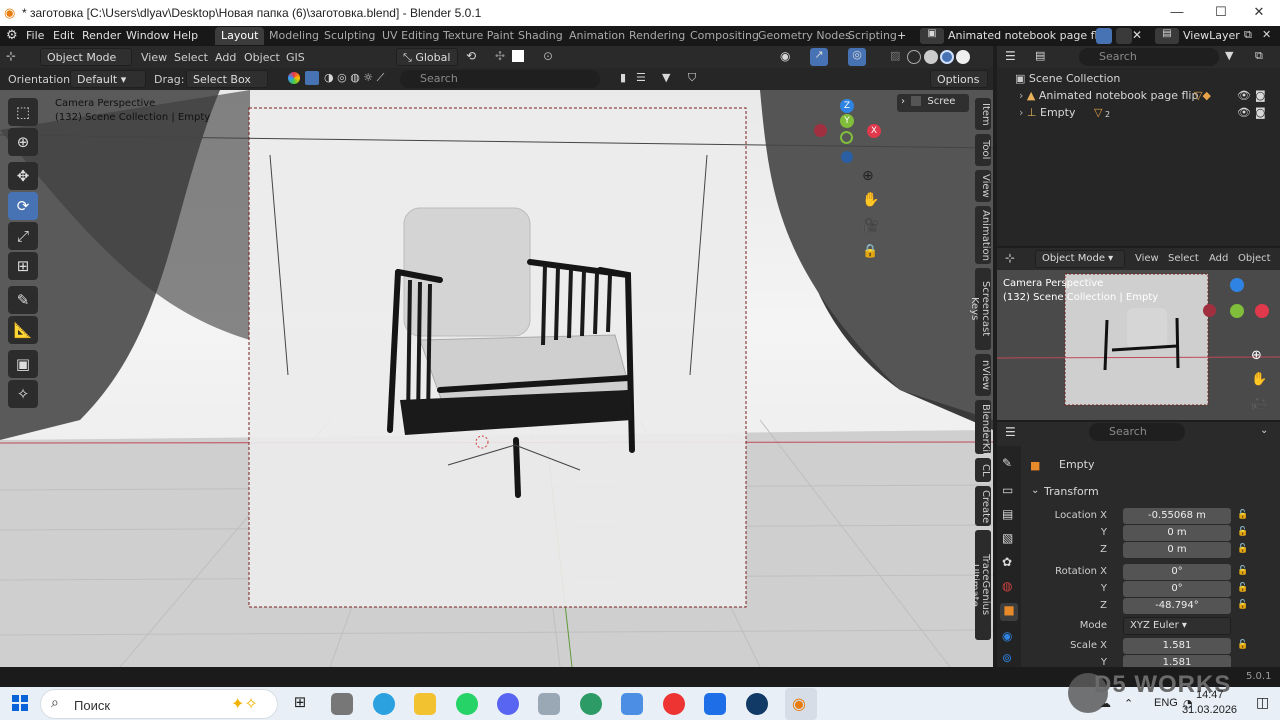 This screenshot has height=720, width=1280. What do you see at coordinates (1248, 35) in the screenshot?
I see `new-view-layer-icon: ⧉` at bounding box center [1248, 35].